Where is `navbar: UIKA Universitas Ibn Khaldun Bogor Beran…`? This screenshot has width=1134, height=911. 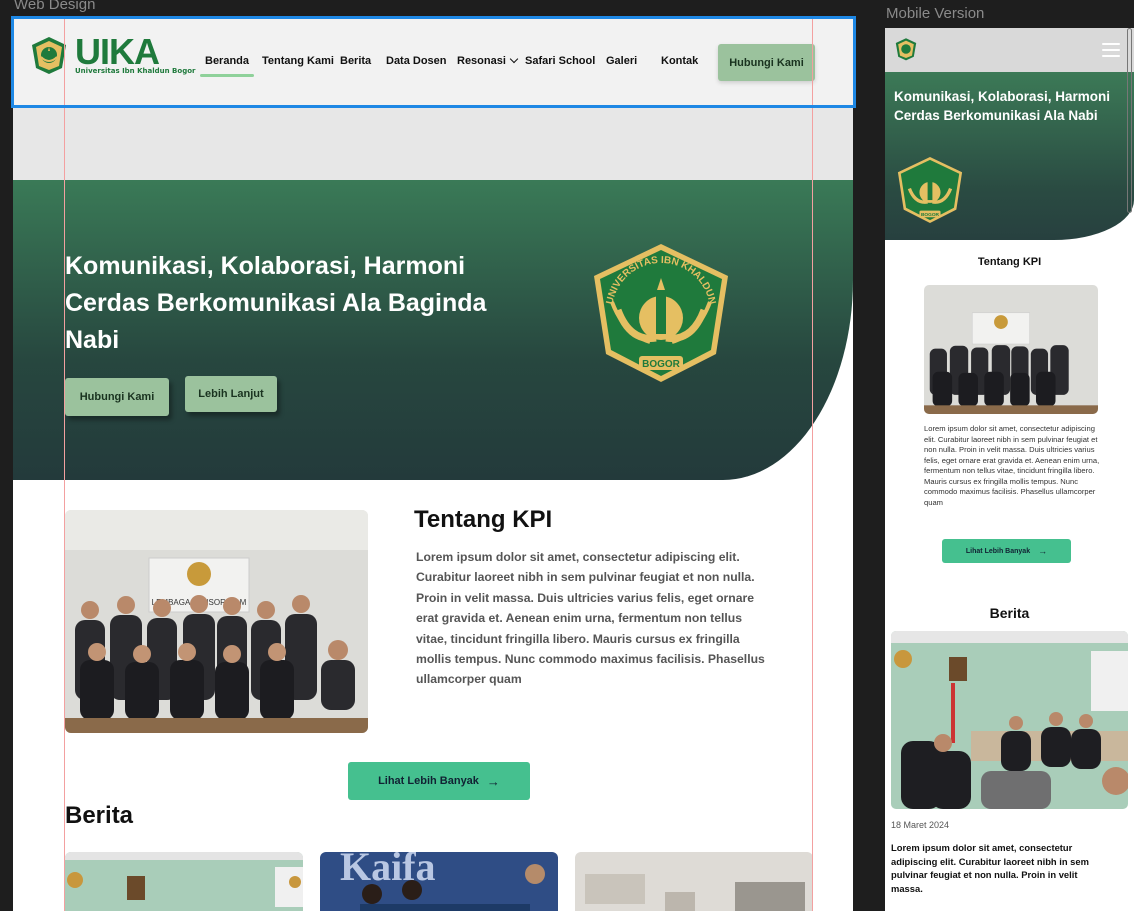
navbar: UIKA Universitas Ibn Khaldun Bogor Beran… is located at coordinates (433, 63).